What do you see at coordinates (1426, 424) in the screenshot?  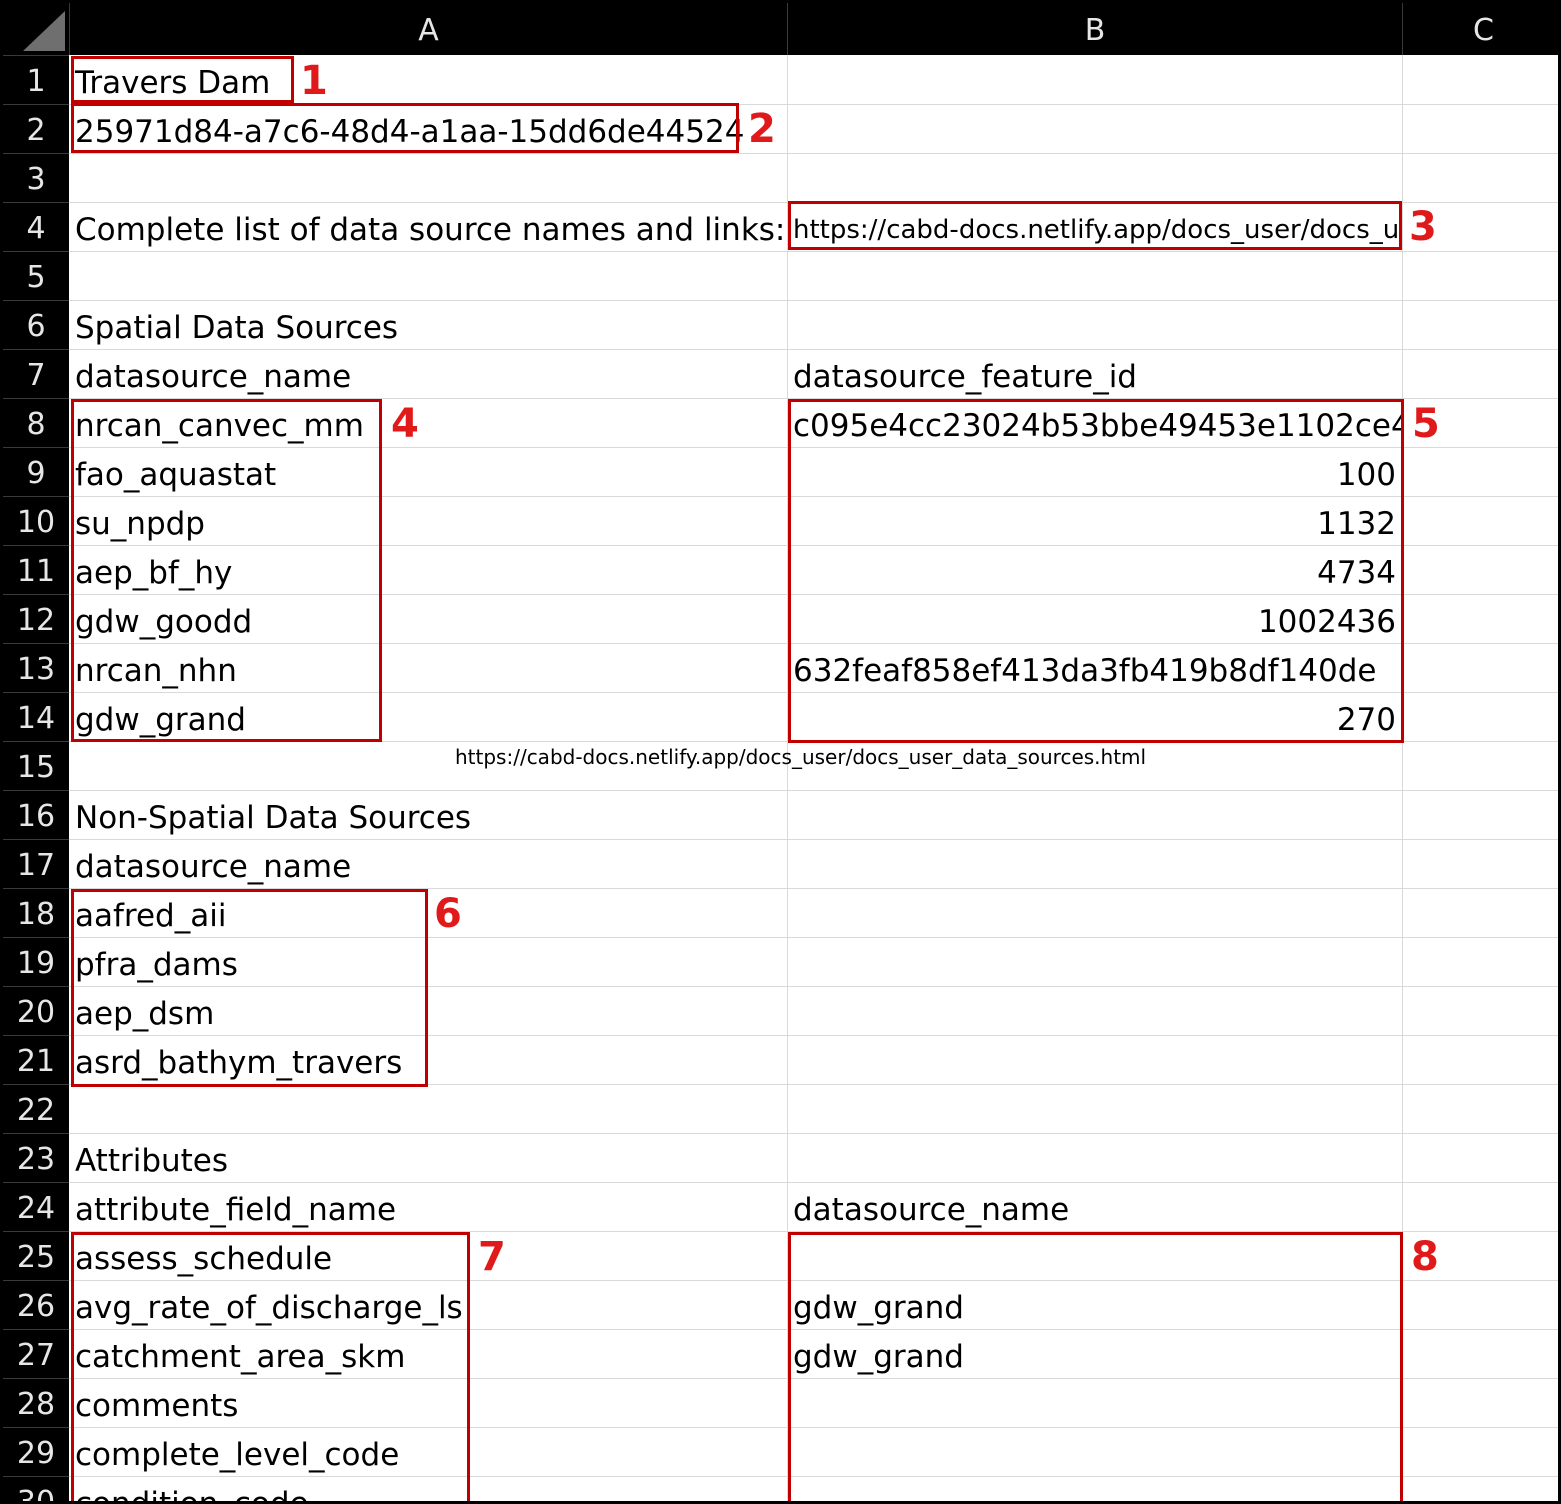 I see `annotation-marker-5: 5` at bounding box center [1426, 424].